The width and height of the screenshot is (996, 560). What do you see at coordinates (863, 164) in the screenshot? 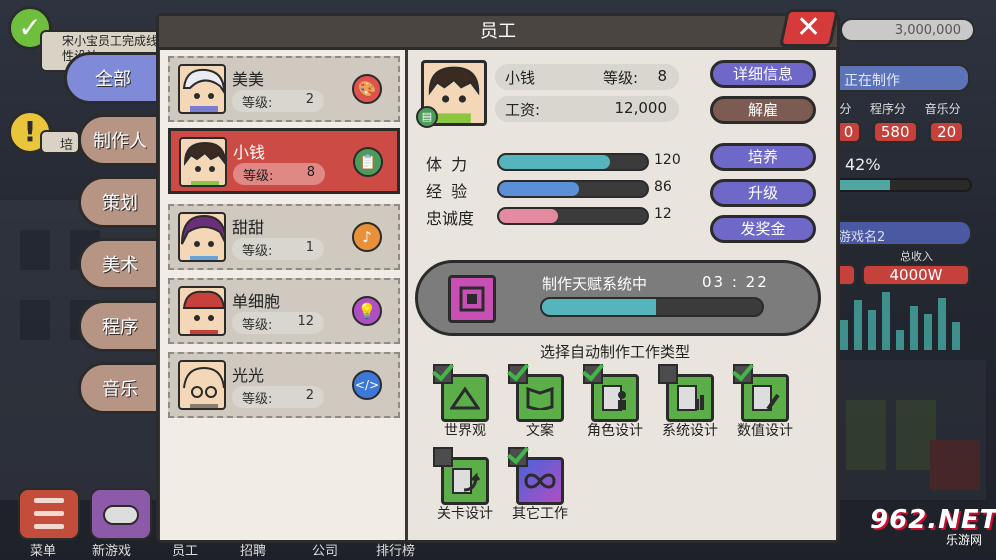
I see `progress-percent: 42%` at bounding box center [863, 164].